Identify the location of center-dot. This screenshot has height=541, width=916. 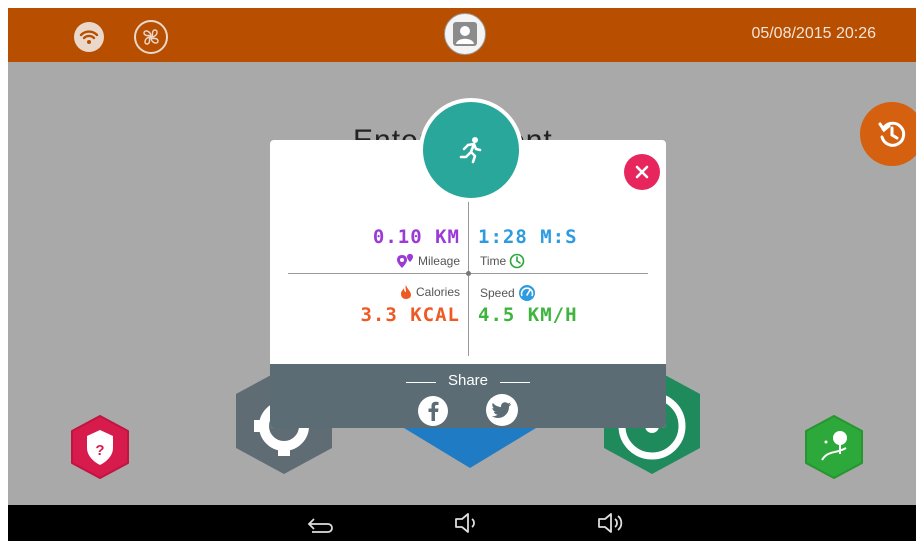
(468, 273).